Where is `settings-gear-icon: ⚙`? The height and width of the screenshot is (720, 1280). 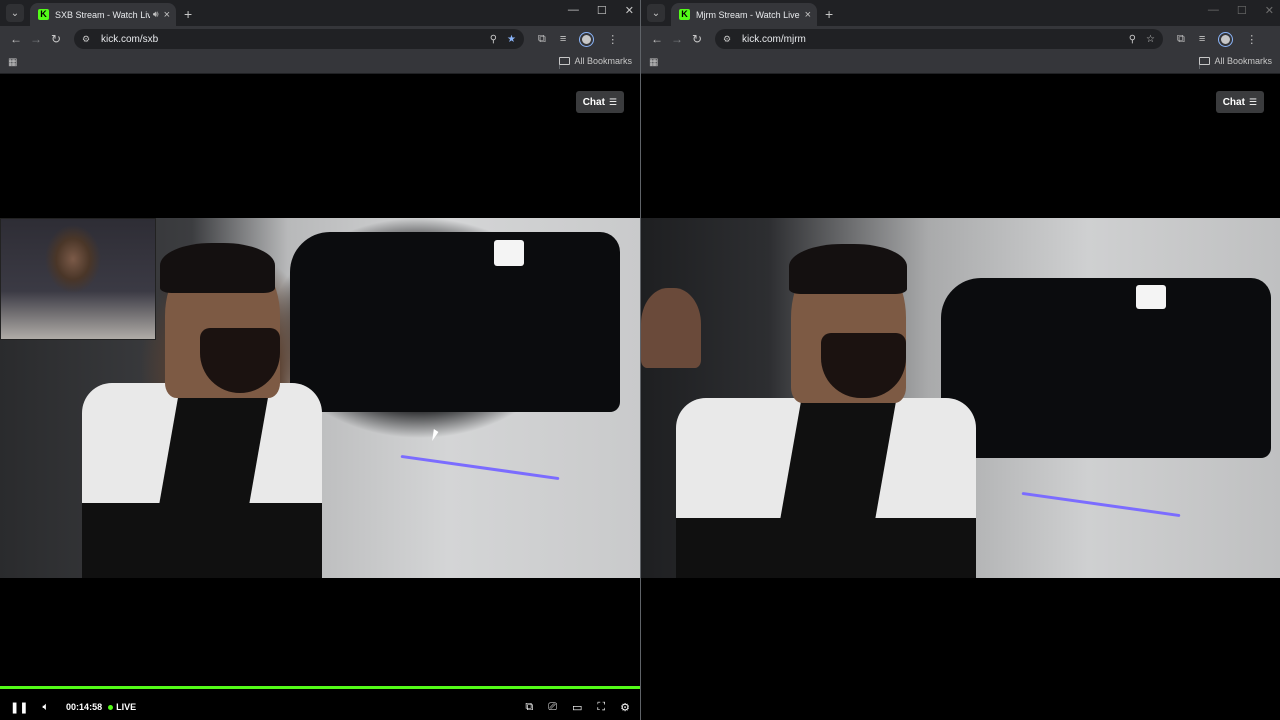 settings-gear-icon: ⚙ is located at coordinates (625, 707).